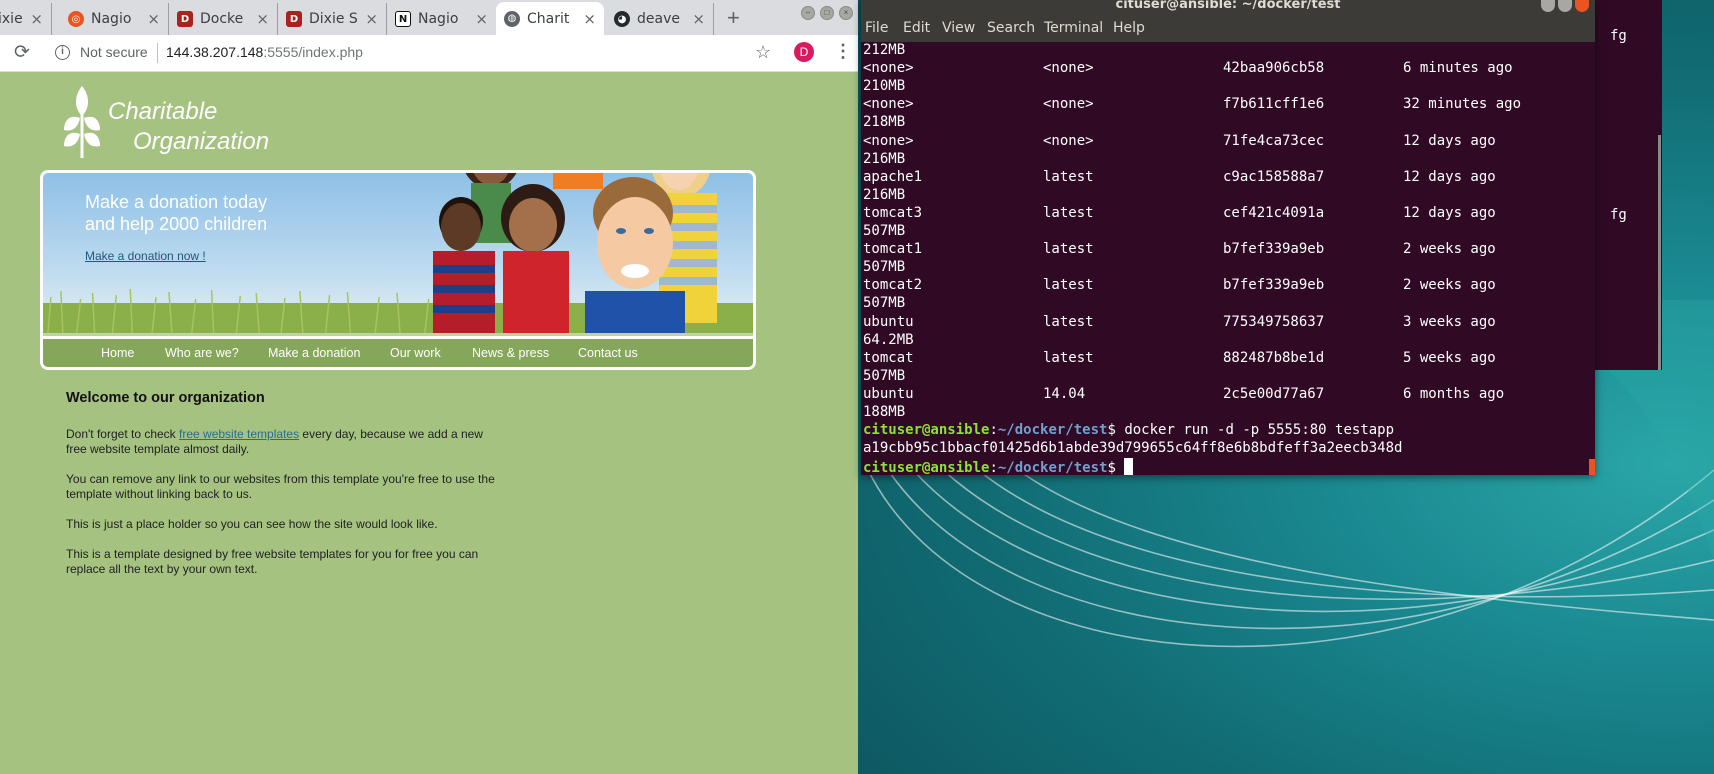 Image resolution: width=1714 pixels, height=774 pixels. What do you see at coordinates (510, 353) in the screenshot?
I see `nav-news-press: News & press` at bounding box center [510, 353].